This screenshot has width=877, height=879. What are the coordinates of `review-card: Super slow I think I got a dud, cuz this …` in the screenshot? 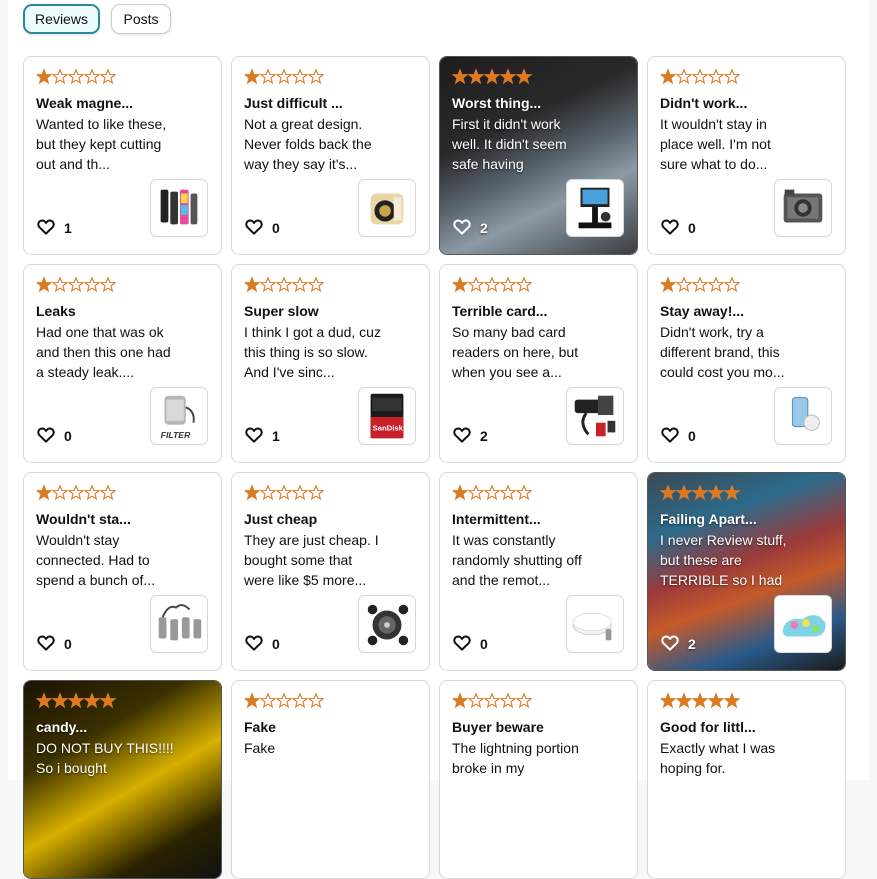 It's located at (330, 363).